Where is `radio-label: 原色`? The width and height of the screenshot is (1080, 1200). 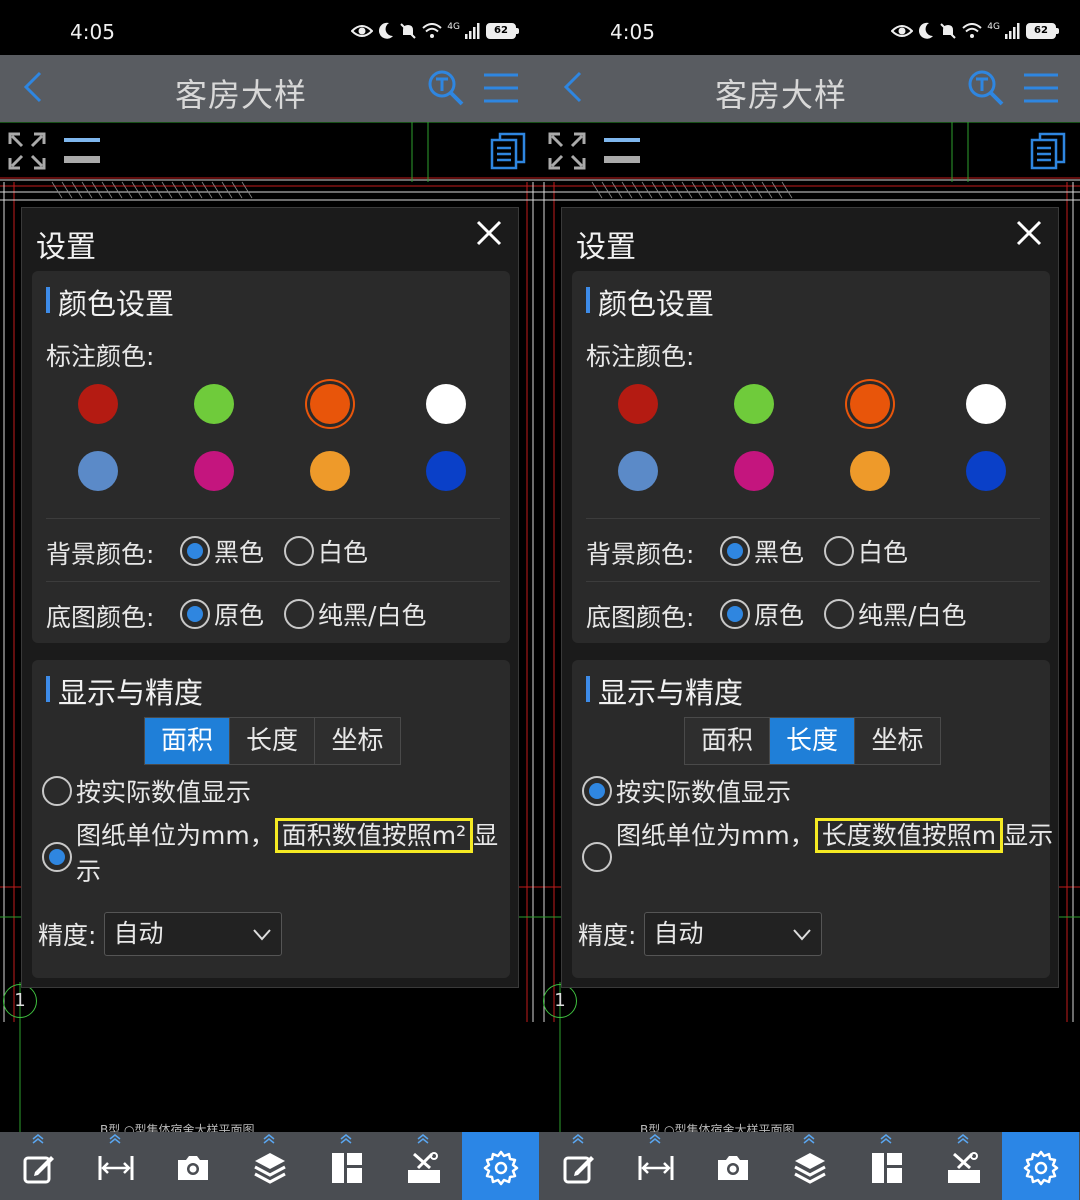 radio-label: 原色 is located at coordinates (779, 615).